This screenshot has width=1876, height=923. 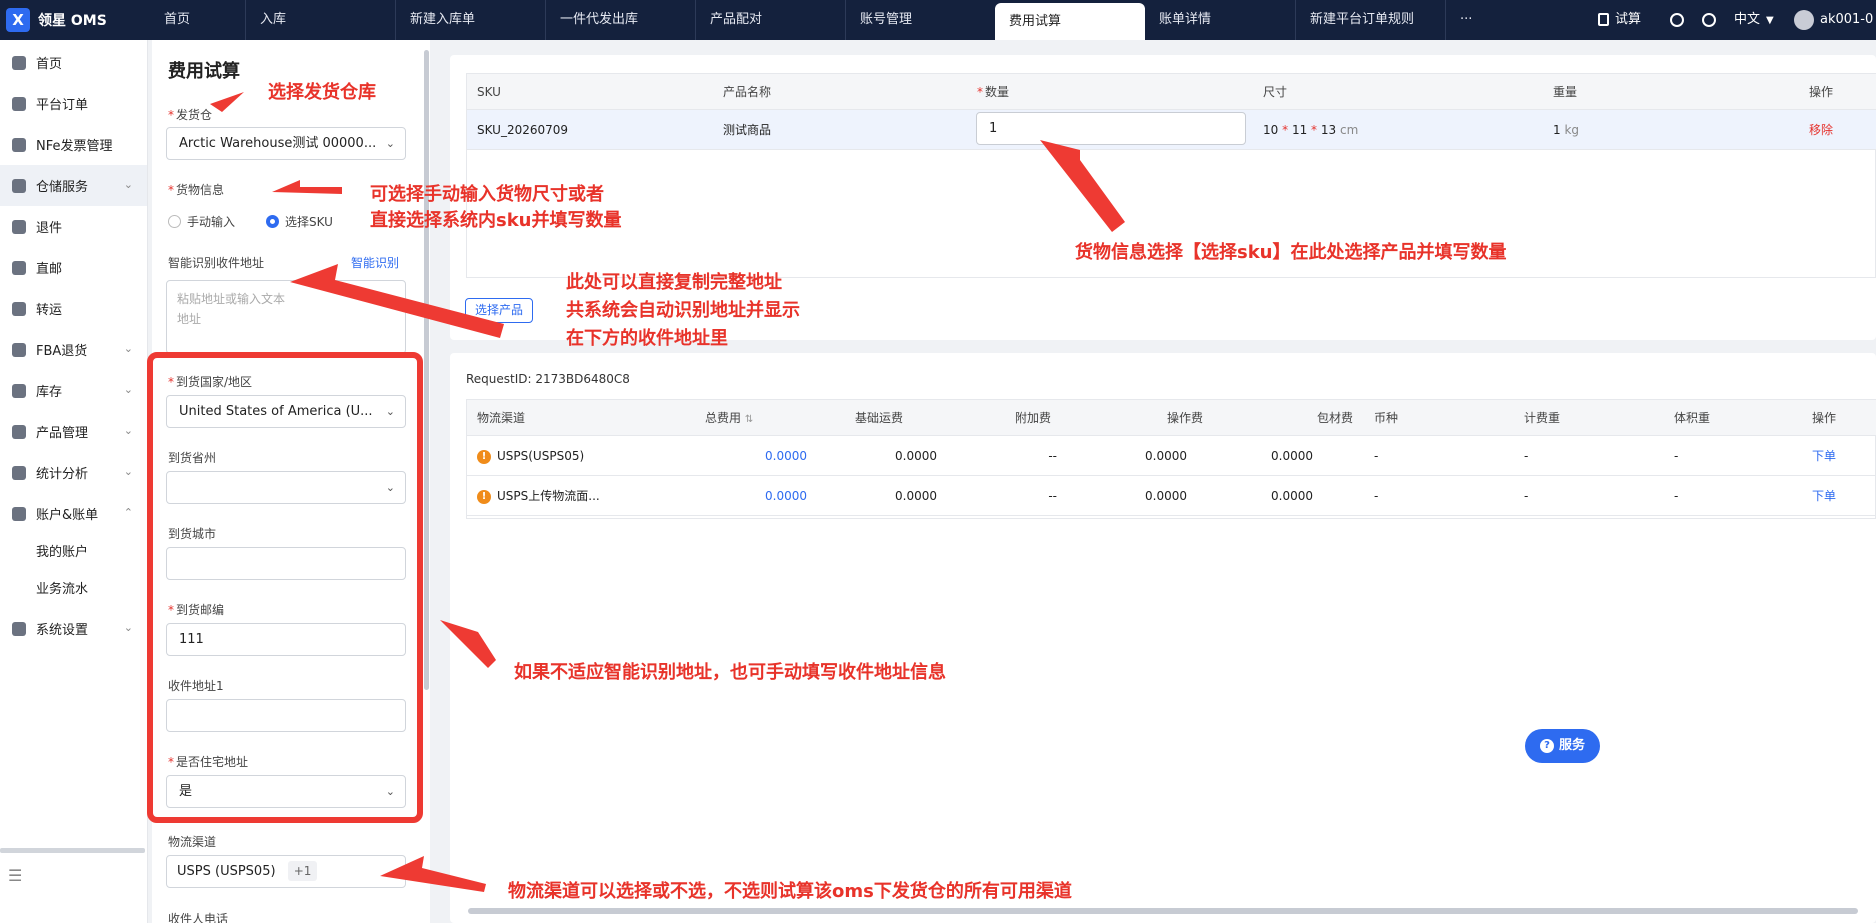 What do you see at coordinates (790, 891) in the screenshot?
I see `annotation-6: 物流渠道可以选择或不选，不选则试算该oms下发货仓的所有可用渠道` at bounding box center [790, 891].